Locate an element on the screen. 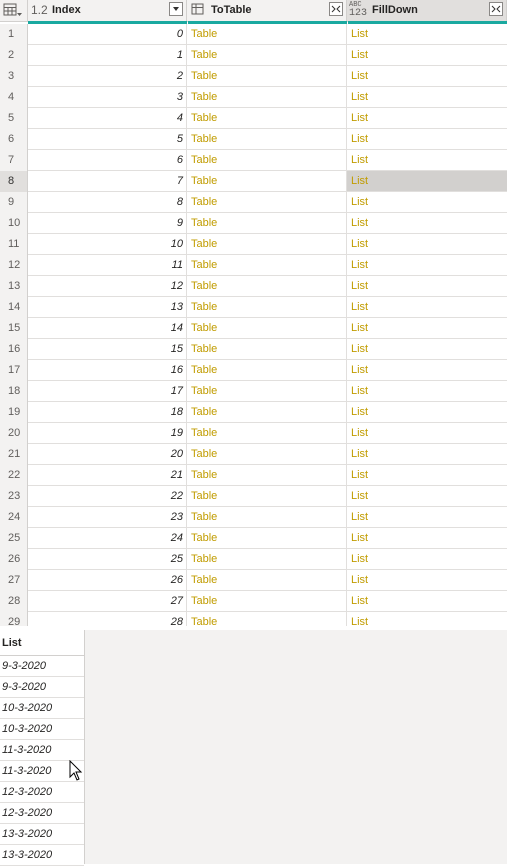  table-row: 13 12 Table List is located at coordinates (253, 286).